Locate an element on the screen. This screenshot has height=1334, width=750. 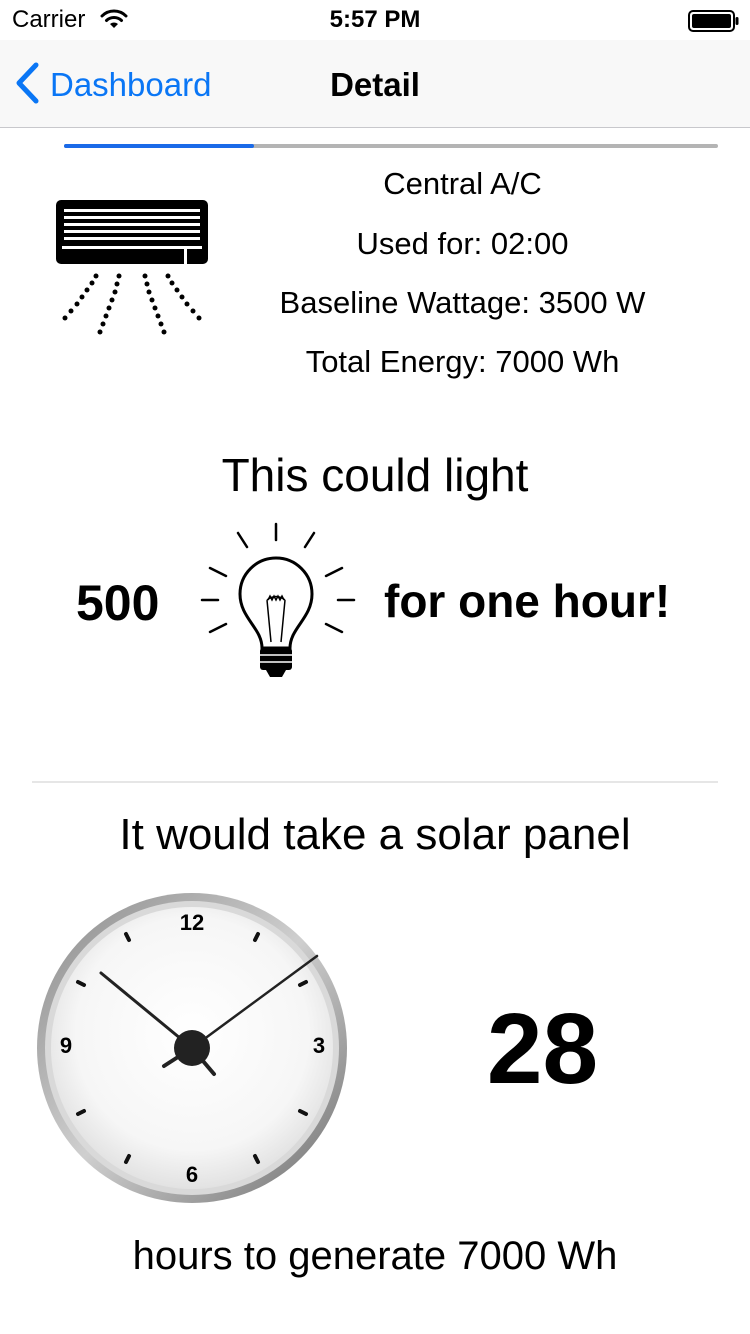
hours-value: 28 is located at coordinates (542, 1049).